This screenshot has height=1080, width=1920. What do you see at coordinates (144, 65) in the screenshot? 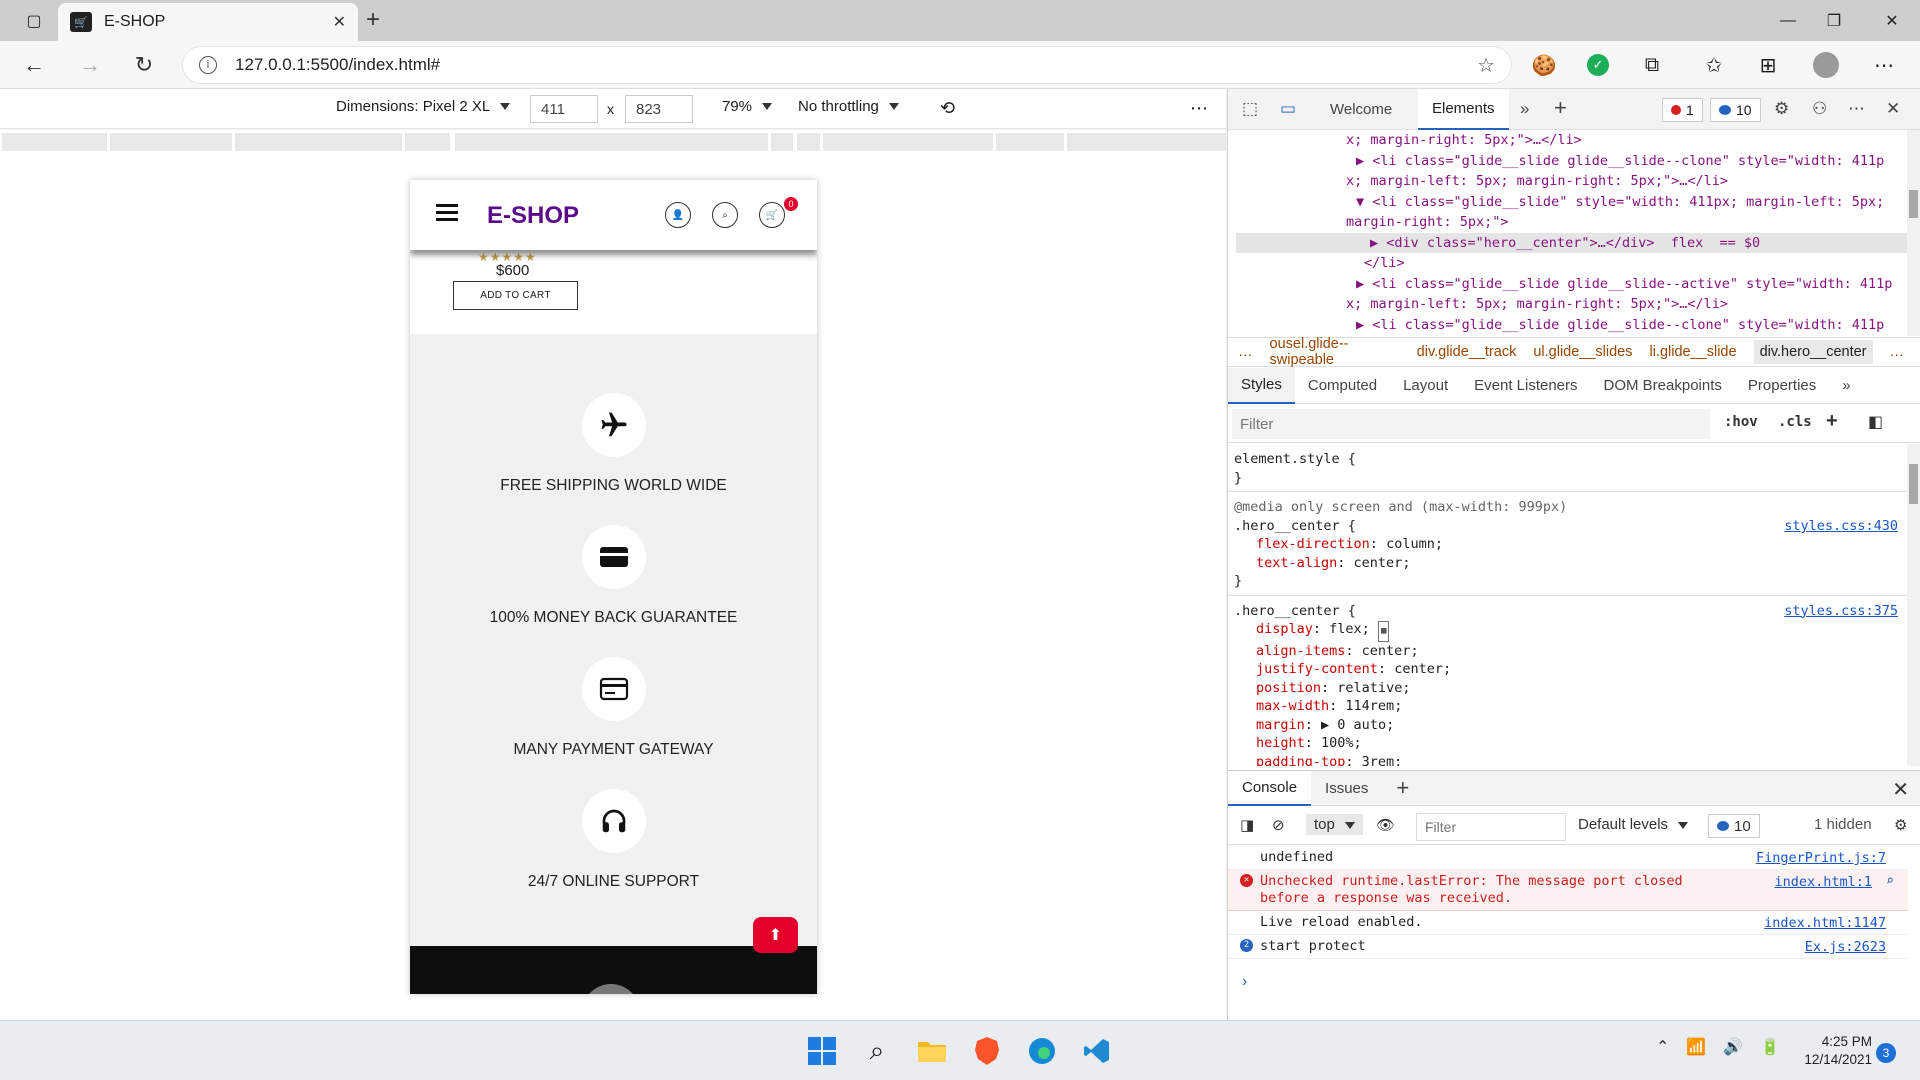
I see `reload-icon: ↻` at bounding box center [144, 65].